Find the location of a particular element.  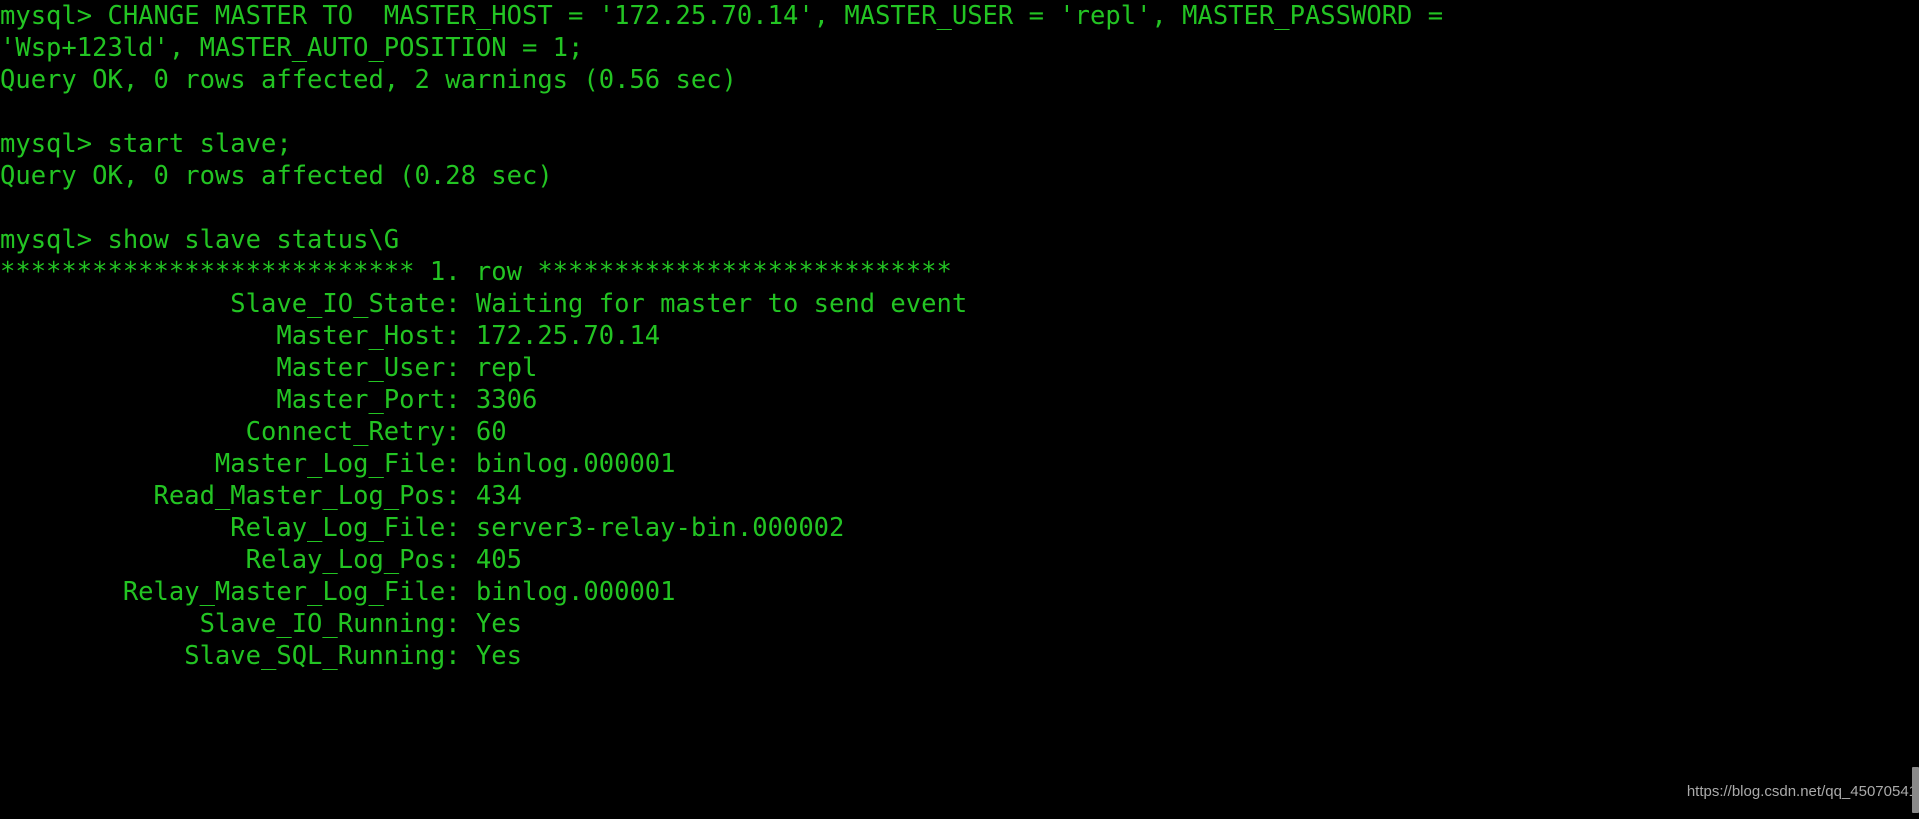

slave-status-field-relay-log-pos: Relay_Log_Pos: 405 is located at coordinates (261, 560).